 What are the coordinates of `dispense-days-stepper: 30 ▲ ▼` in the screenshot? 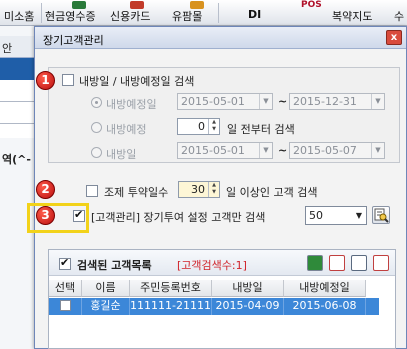 It's located at (199, 189).